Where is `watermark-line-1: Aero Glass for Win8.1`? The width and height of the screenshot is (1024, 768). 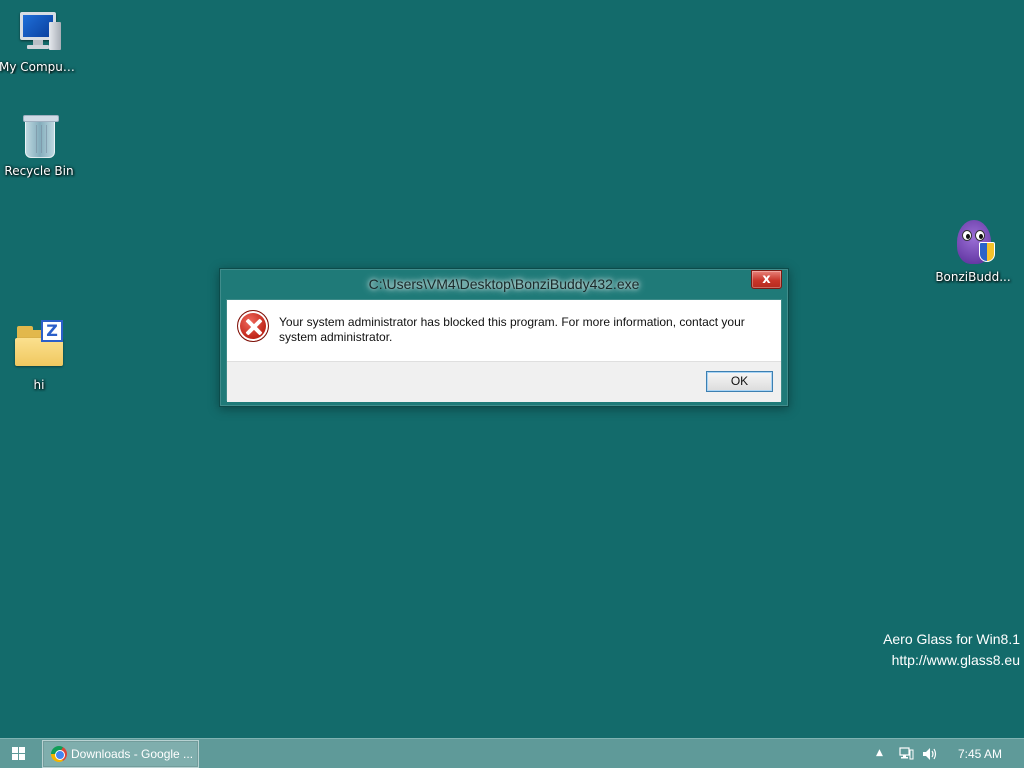 watermark-line-1: Aero Glass for Win8.1 is located at coordinates (951, 639).